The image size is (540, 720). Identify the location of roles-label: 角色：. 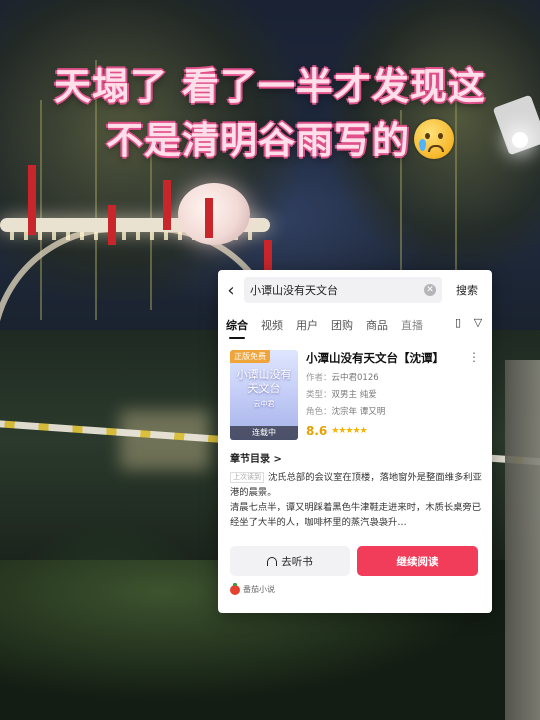
(319, 412).